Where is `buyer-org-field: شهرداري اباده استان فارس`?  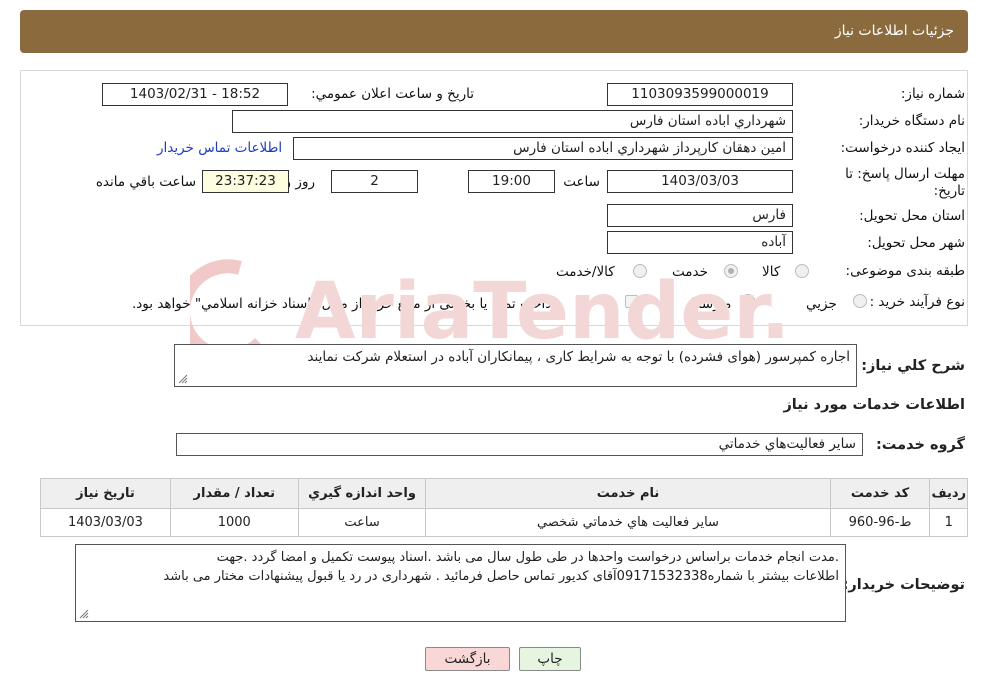
buyer-org-field: شهرداري اباده استان فارس is located at coordinates (512, 121).